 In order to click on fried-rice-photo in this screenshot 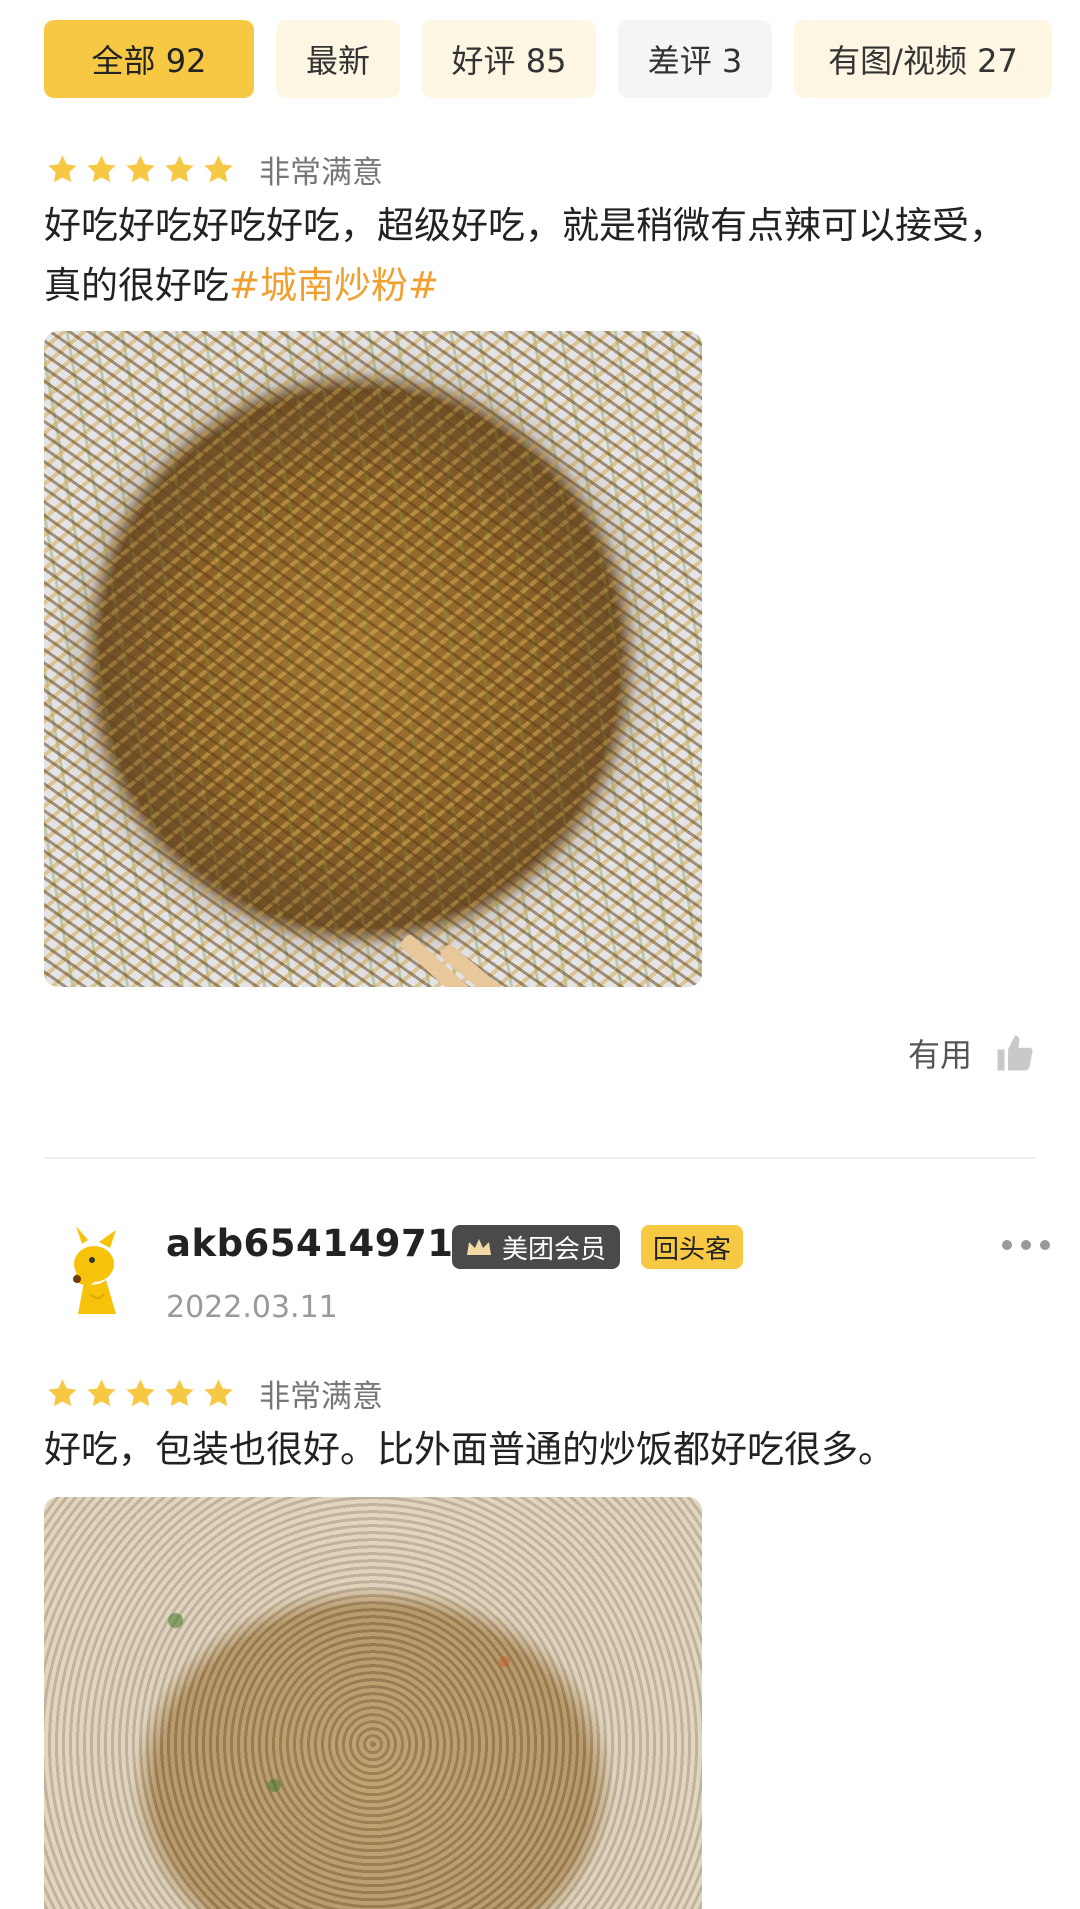, I will do `click(373, 1703)`.